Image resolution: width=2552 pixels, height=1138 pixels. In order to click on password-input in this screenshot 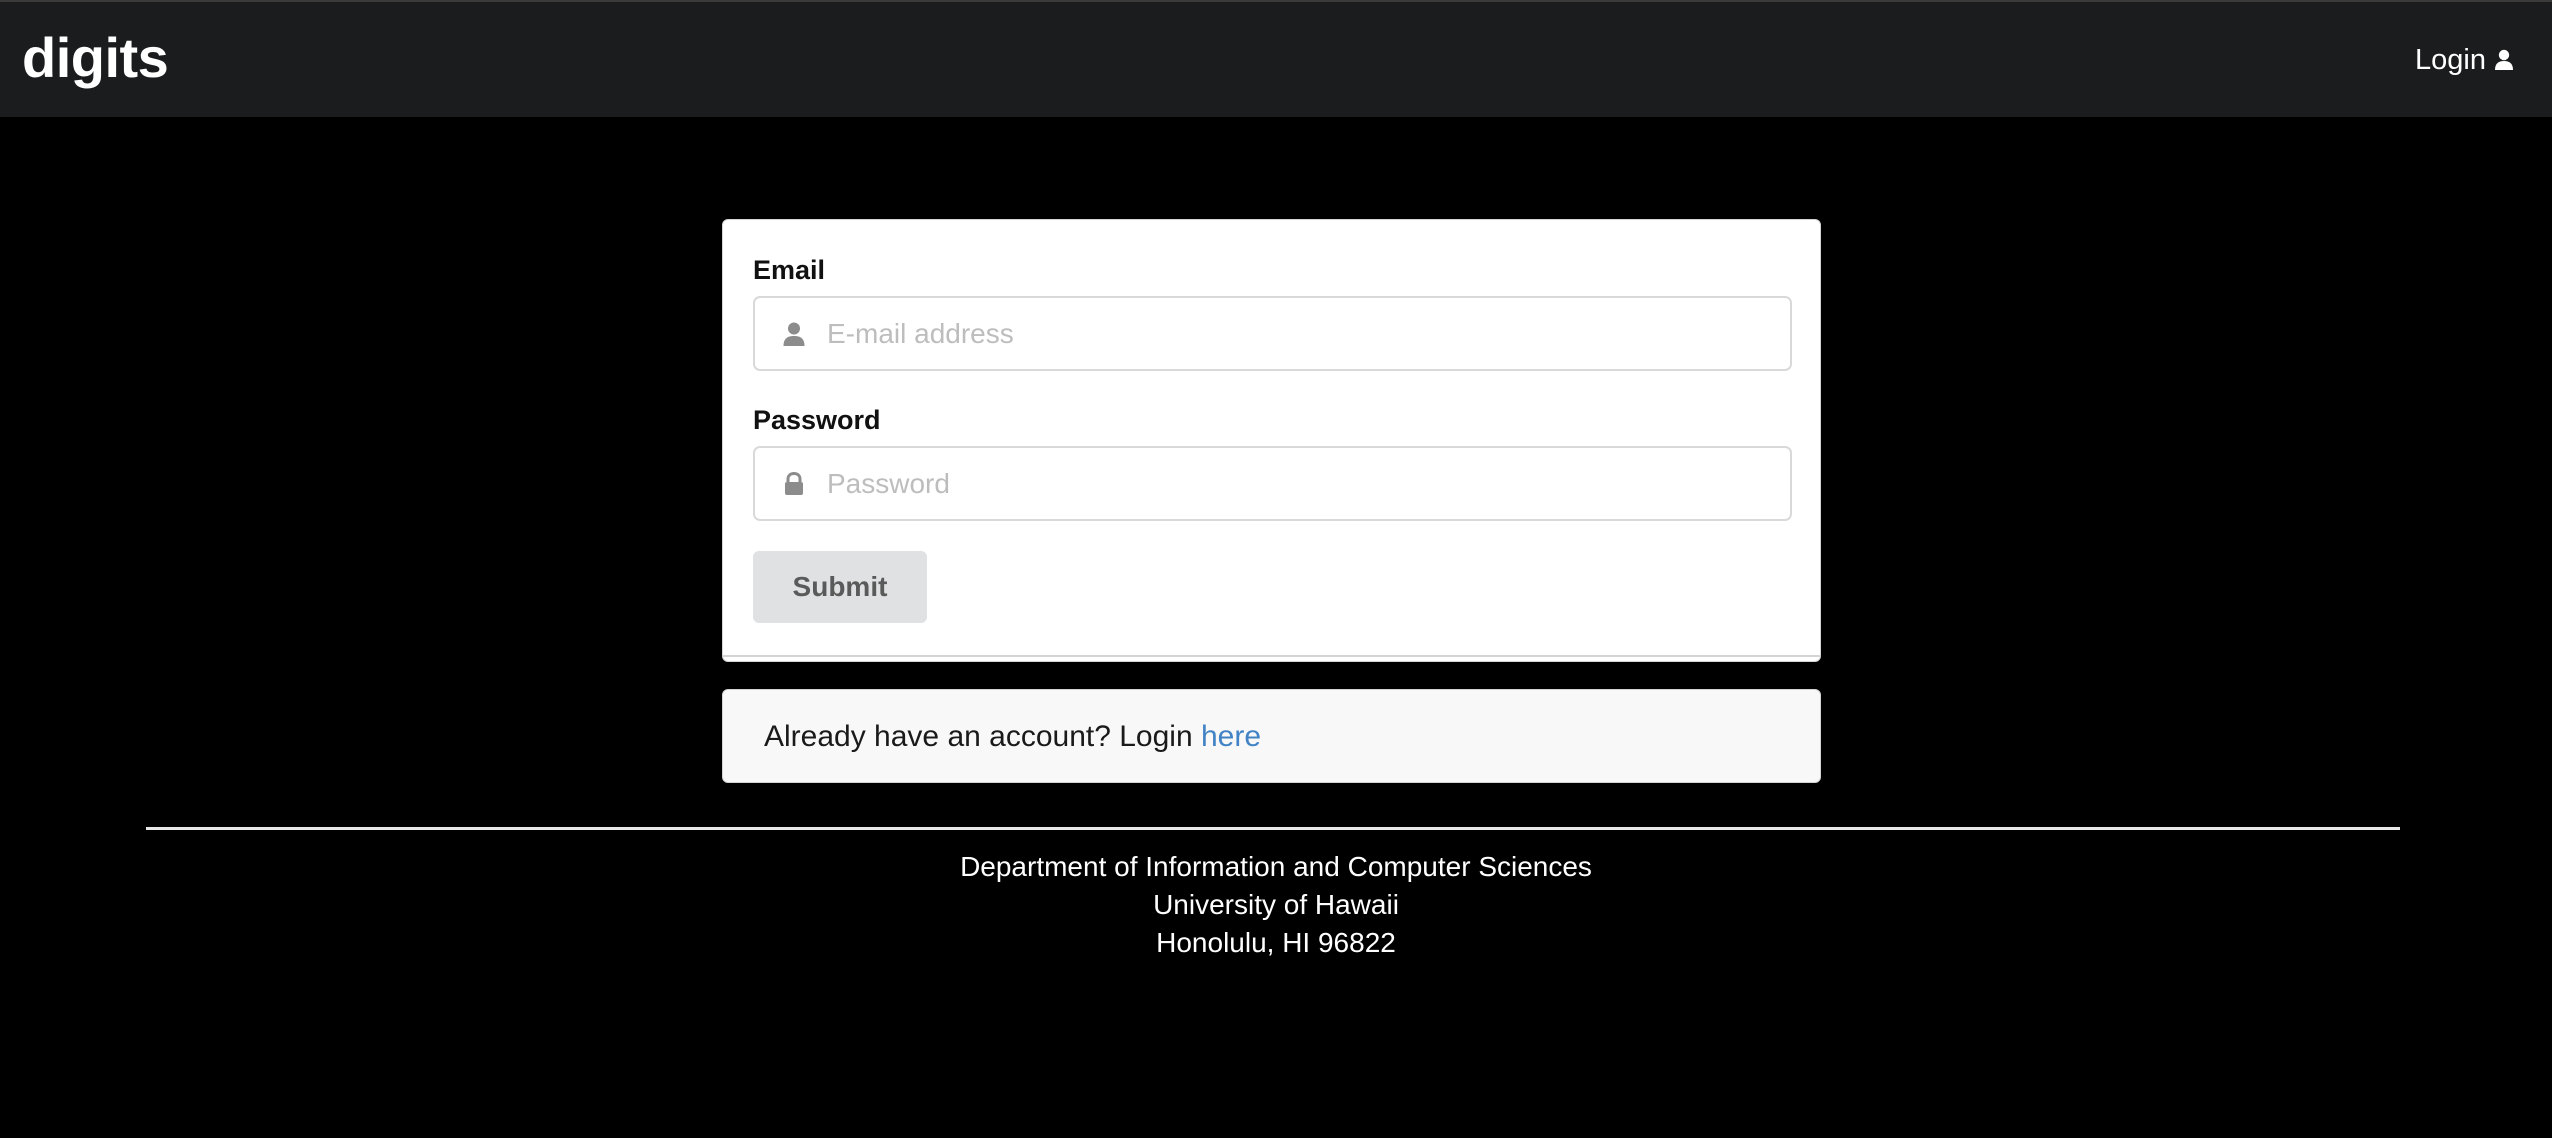, I will do `click(1297, 483)`.